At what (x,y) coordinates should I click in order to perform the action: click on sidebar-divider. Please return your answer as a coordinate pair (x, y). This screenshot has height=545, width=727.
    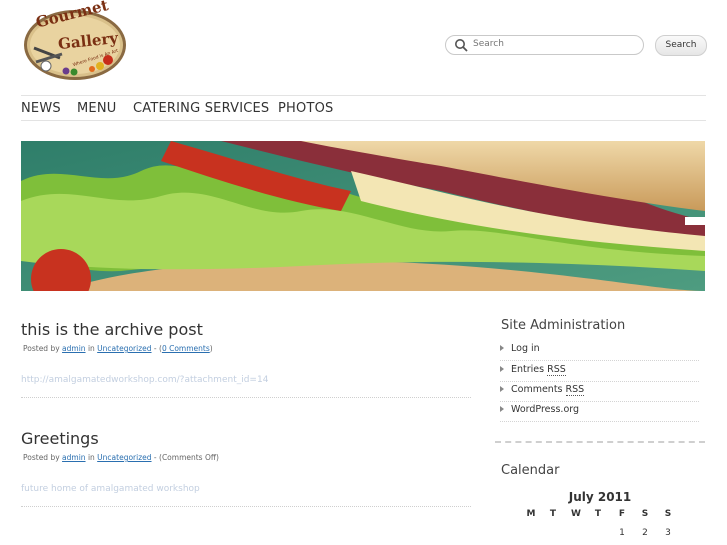
    Looking at the image, I should click on (600, 442).